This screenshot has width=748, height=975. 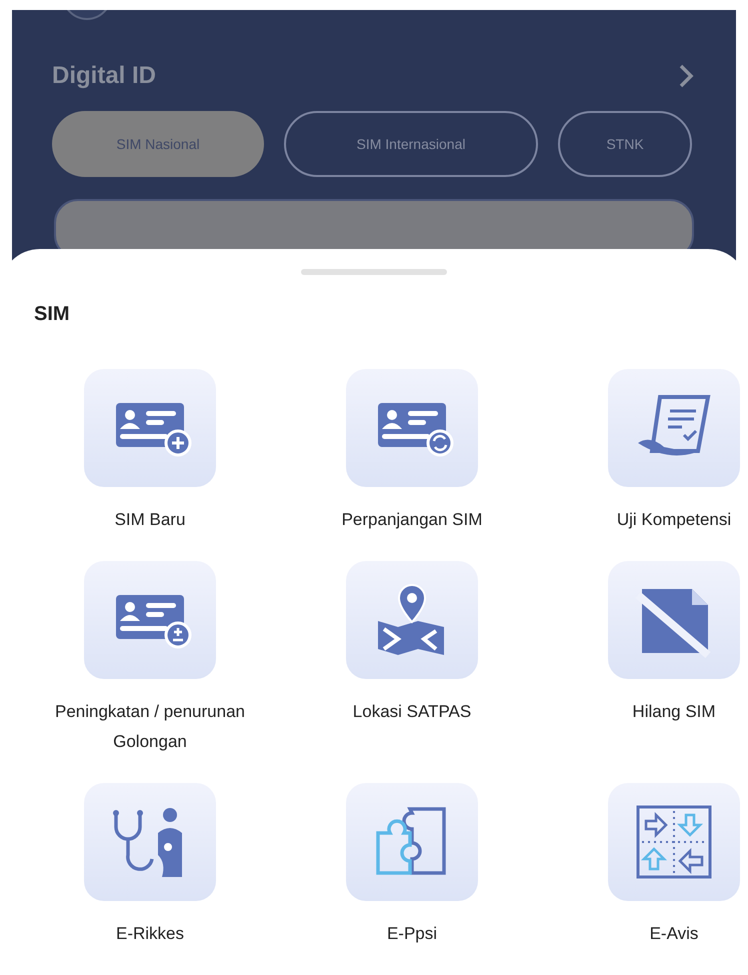 I want to click on service-label: Uji Kompetensi, so click(x=674, y=520).